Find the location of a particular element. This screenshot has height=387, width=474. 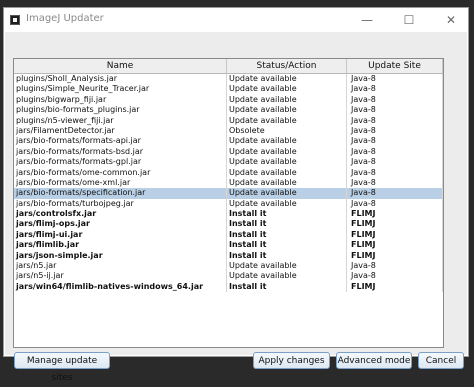

table-header: Name Status/Action Update Site is located at coordinates (228, 66).